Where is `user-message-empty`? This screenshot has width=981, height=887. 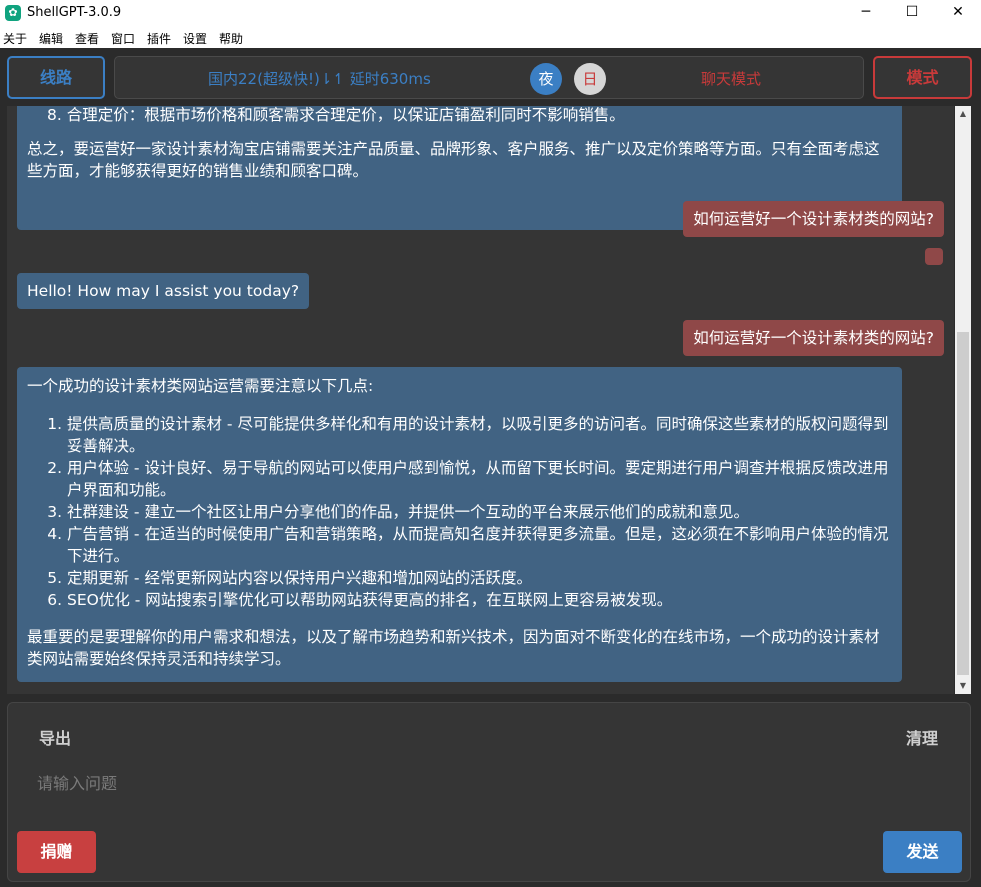
user-message-empty is located at coordinates (934, 256).